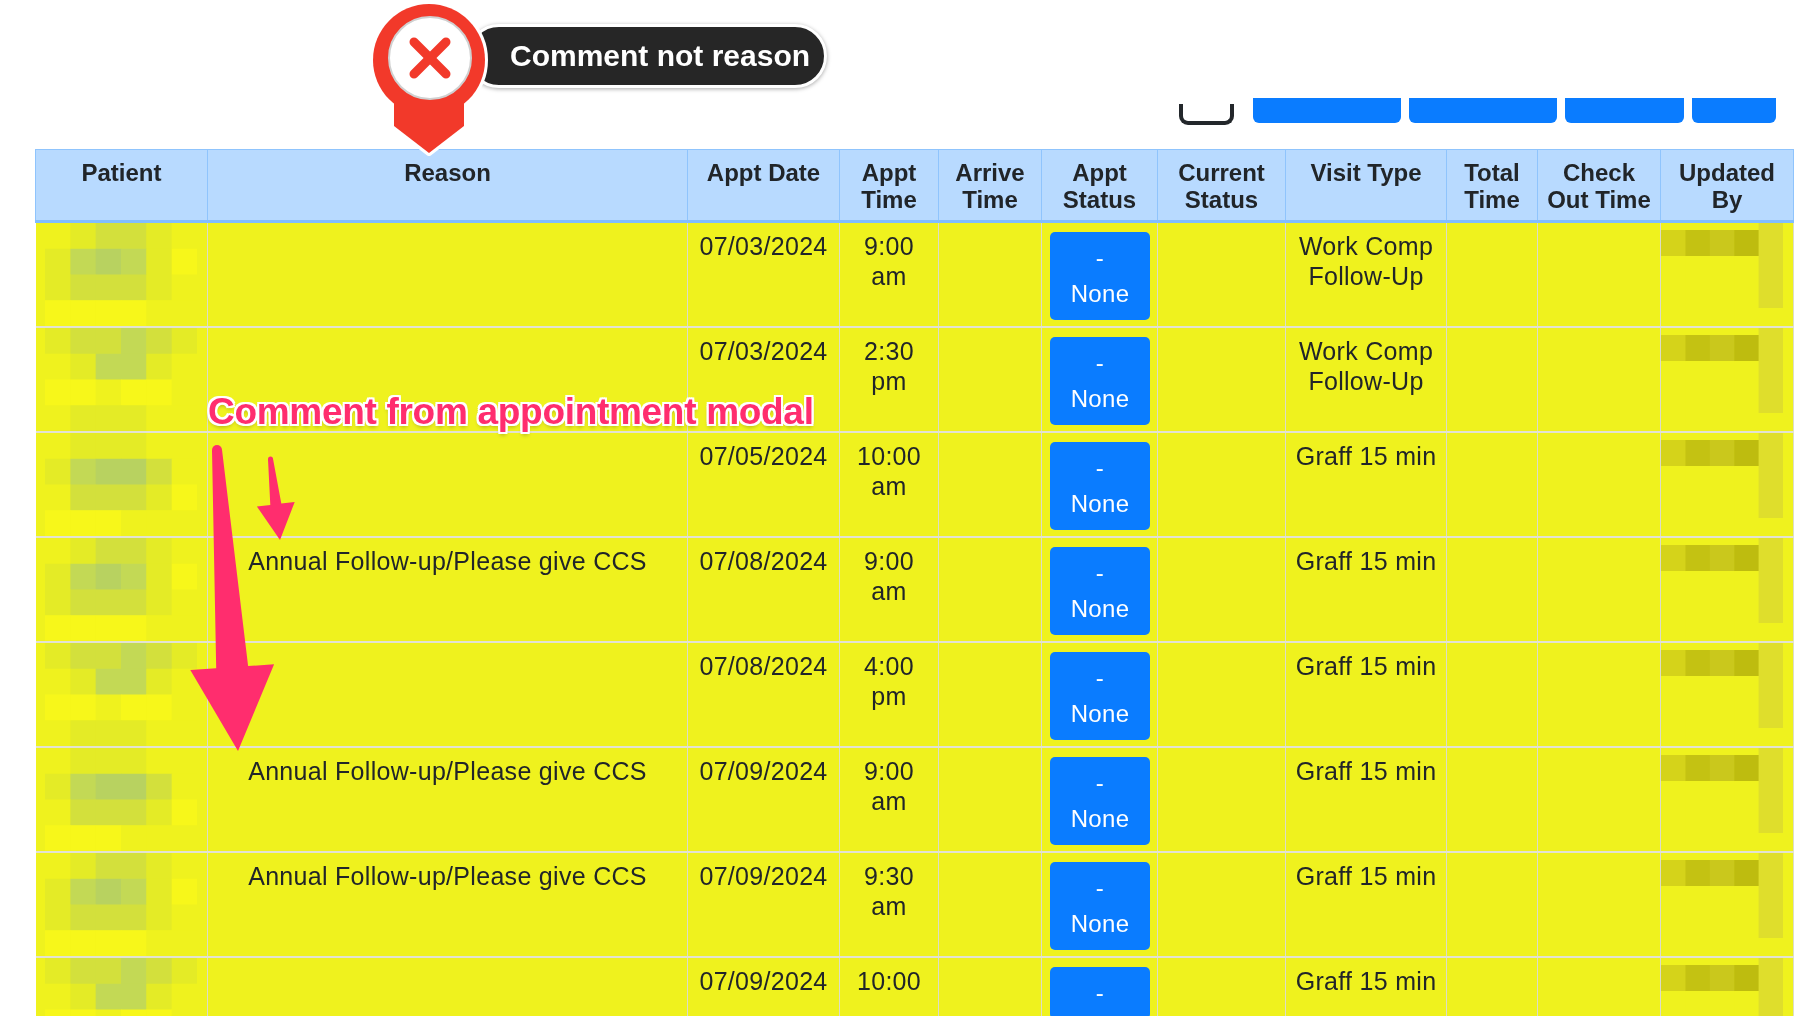 The height and width of the screenshot is (1016, 1820). I want to click on column-header: Current Status, so click(1221, 185).